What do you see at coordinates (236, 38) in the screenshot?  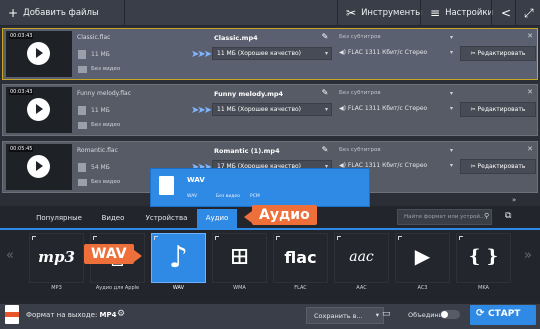 I see `output-file-name: Classic.mp4` at bounding box center [236, 38].